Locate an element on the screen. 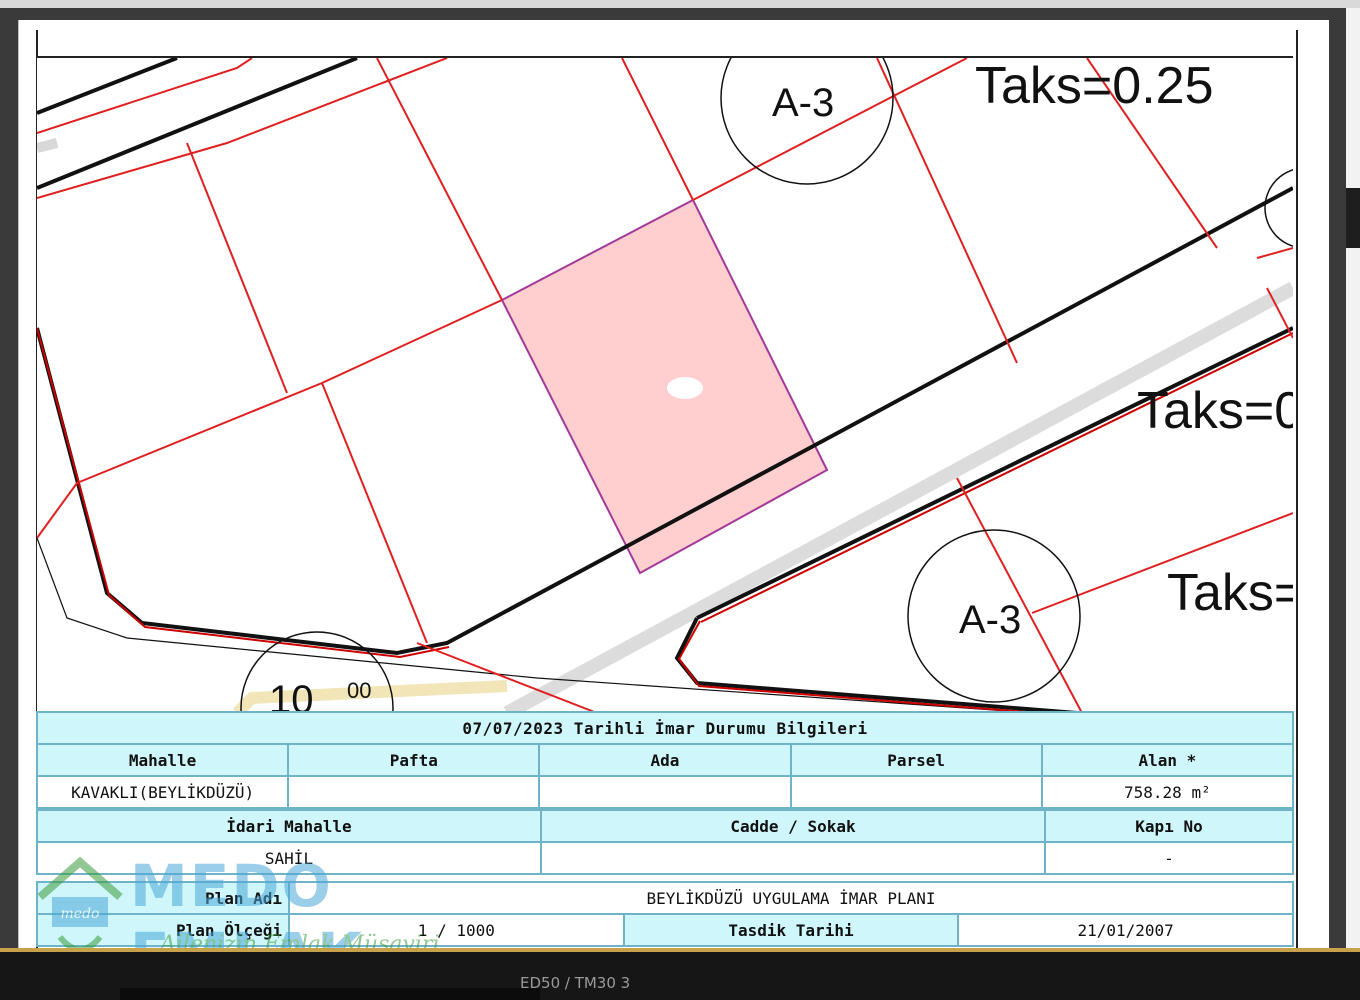  value-tasdik-tarihi: 21/01/2007 is located at coordinates (1125, 930).